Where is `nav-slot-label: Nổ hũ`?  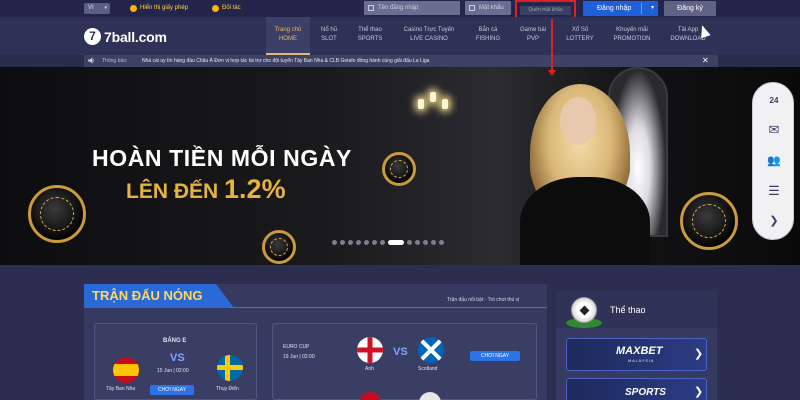
nav-slot-label: Nổ hũ is located at coordinates (328, 30).